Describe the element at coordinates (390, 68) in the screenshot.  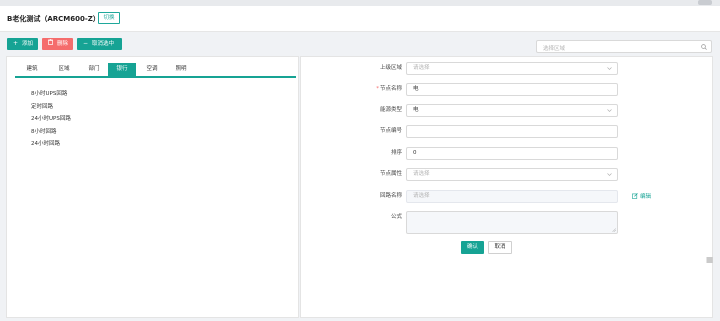
I see `parent-area-label: 上级区域` at that location.